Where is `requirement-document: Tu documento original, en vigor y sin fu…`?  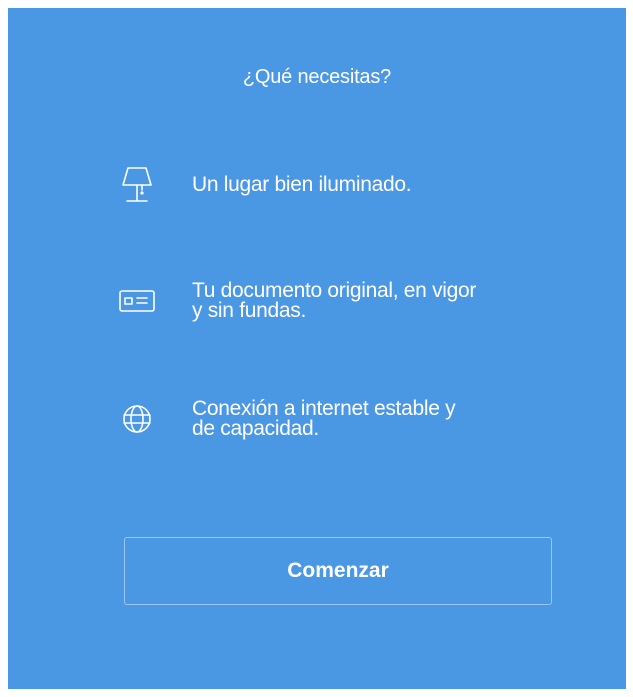 requirement-document: Tu documento original, en vigor y sin fu… is located at coordinates (351, 301).